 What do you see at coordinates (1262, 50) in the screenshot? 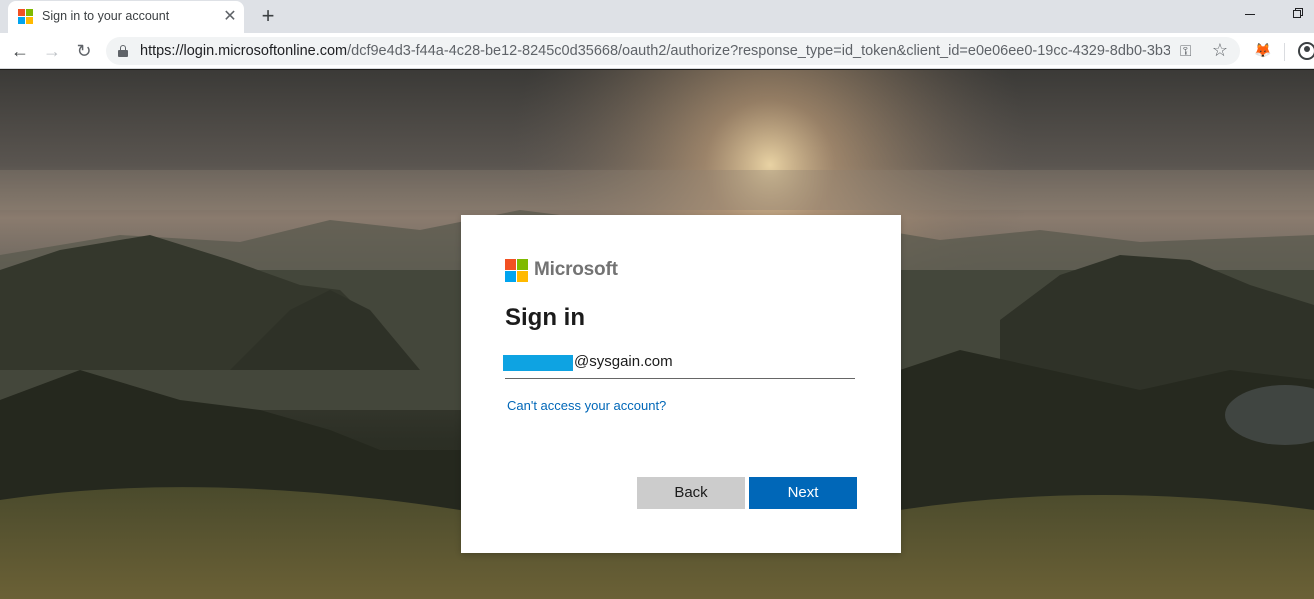
I see `metamask-extension-icon: 🦊` at bounding box center [1262, 50].